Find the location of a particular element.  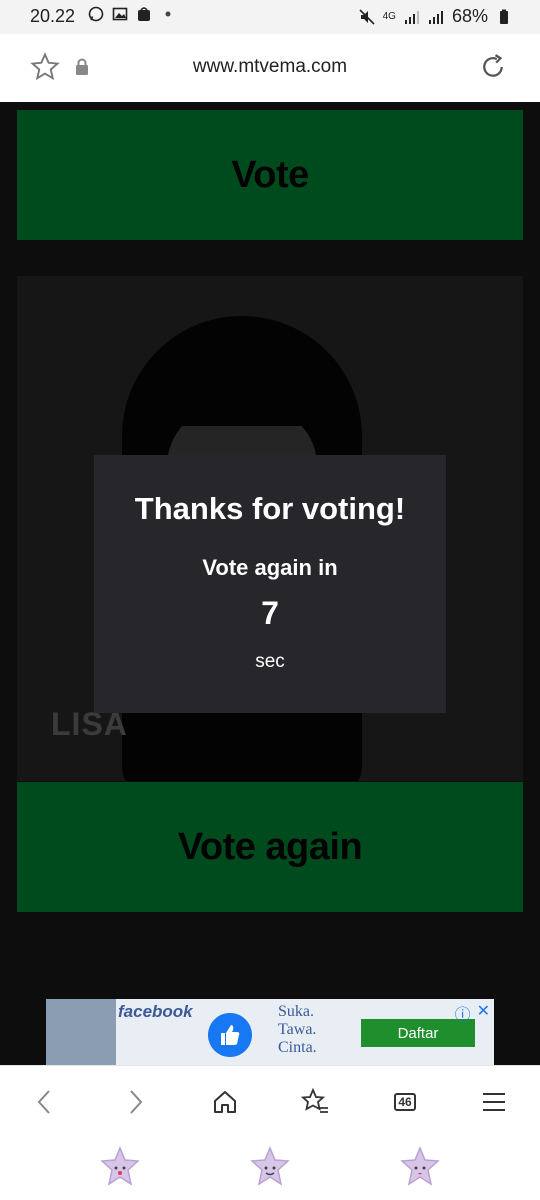

bookmarks-star-icon is located at coordinates (314, 1100).